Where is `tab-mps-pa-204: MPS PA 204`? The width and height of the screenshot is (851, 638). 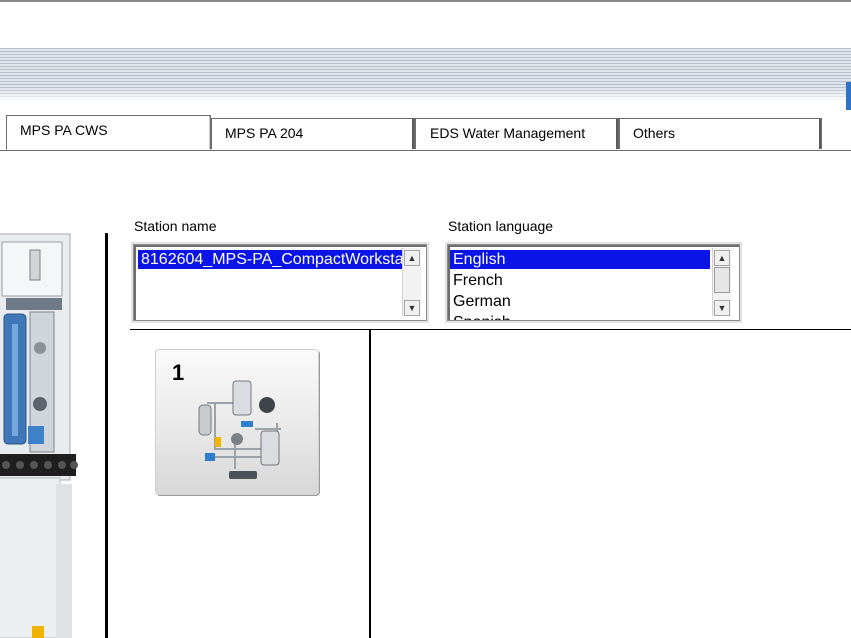 tab-mps-pa-204: MPS PA 204 is located at coordinates (313, 133).